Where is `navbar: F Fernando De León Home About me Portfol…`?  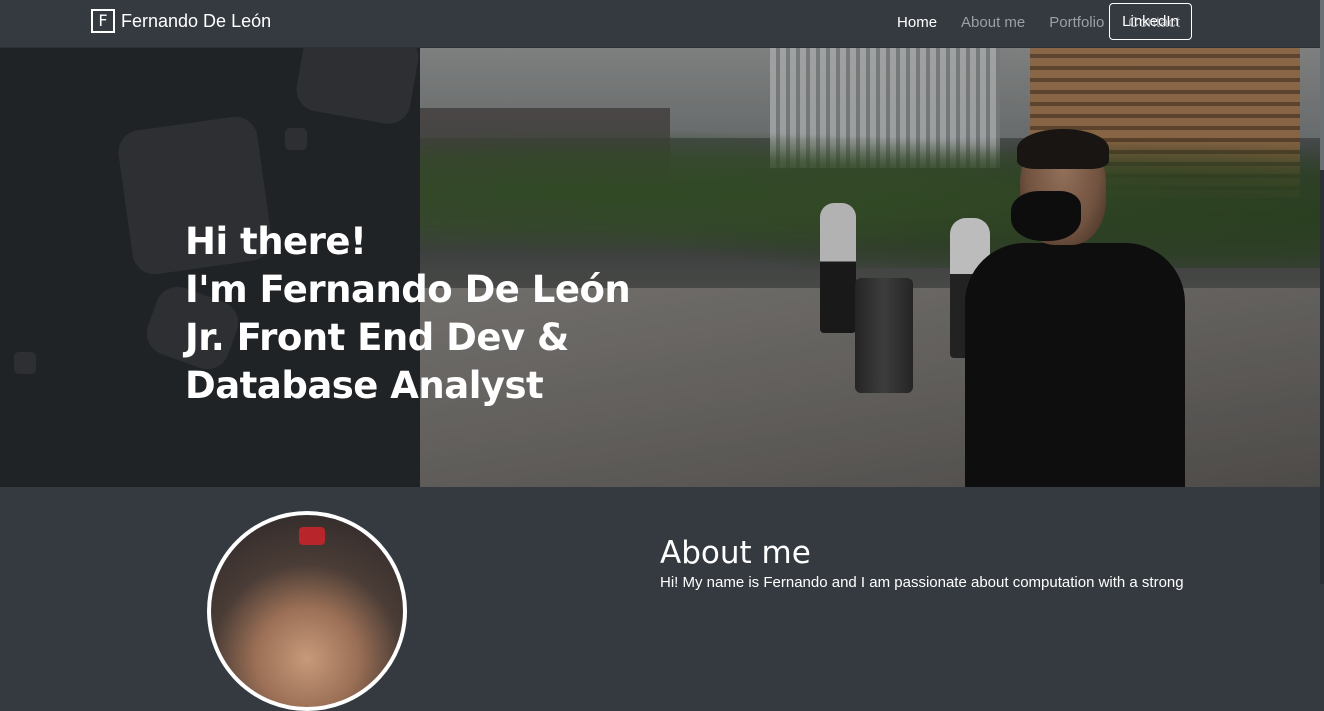 navbar: F Fernando De León Home About me Portfol… is located at coordinates (662, 24).